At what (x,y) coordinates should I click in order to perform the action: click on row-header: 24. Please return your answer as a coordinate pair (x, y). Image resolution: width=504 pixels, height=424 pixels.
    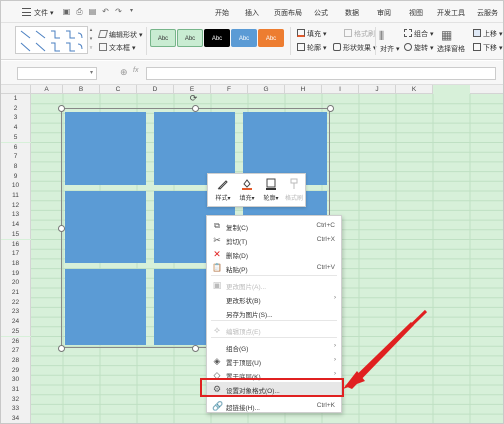
    Looking at the image, I should click on (16, 322).